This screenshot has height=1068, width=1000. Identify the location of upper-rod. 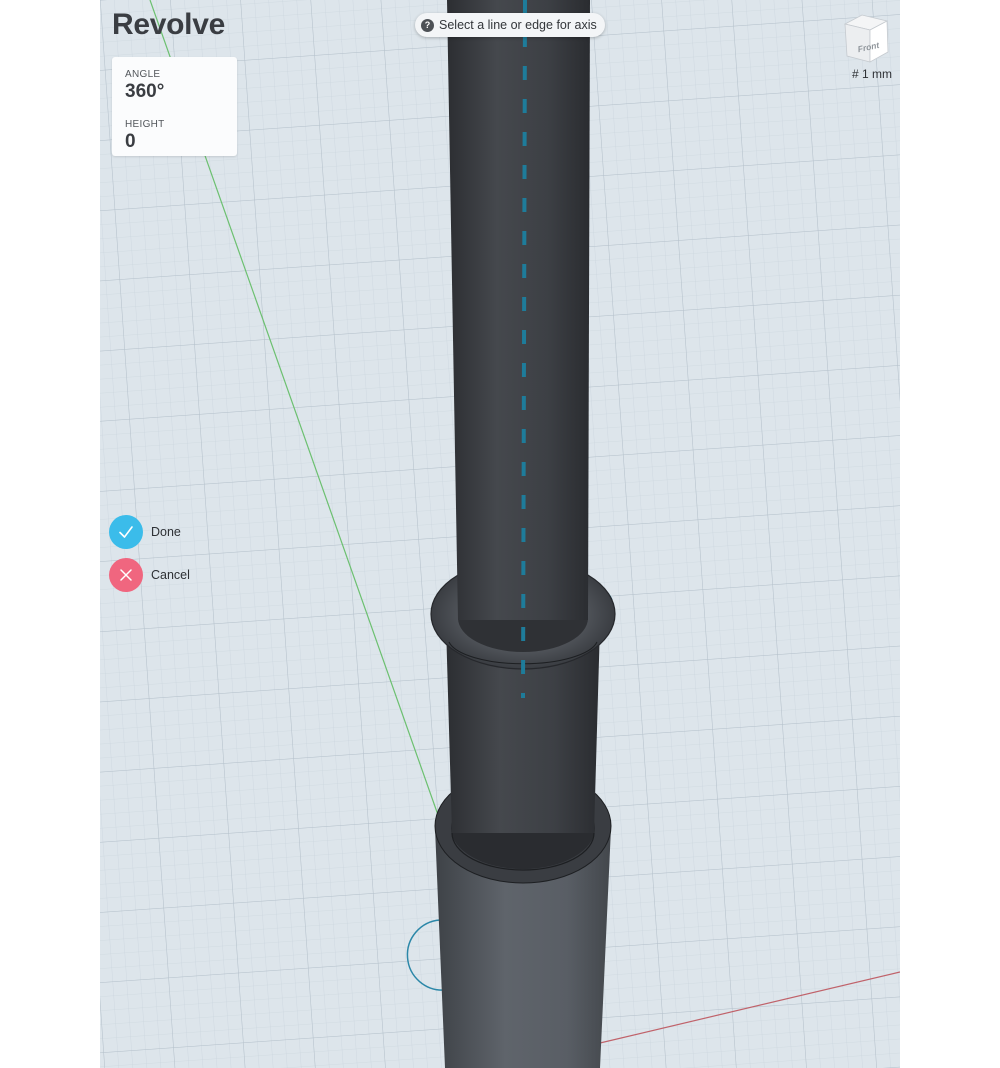
(518, 310).